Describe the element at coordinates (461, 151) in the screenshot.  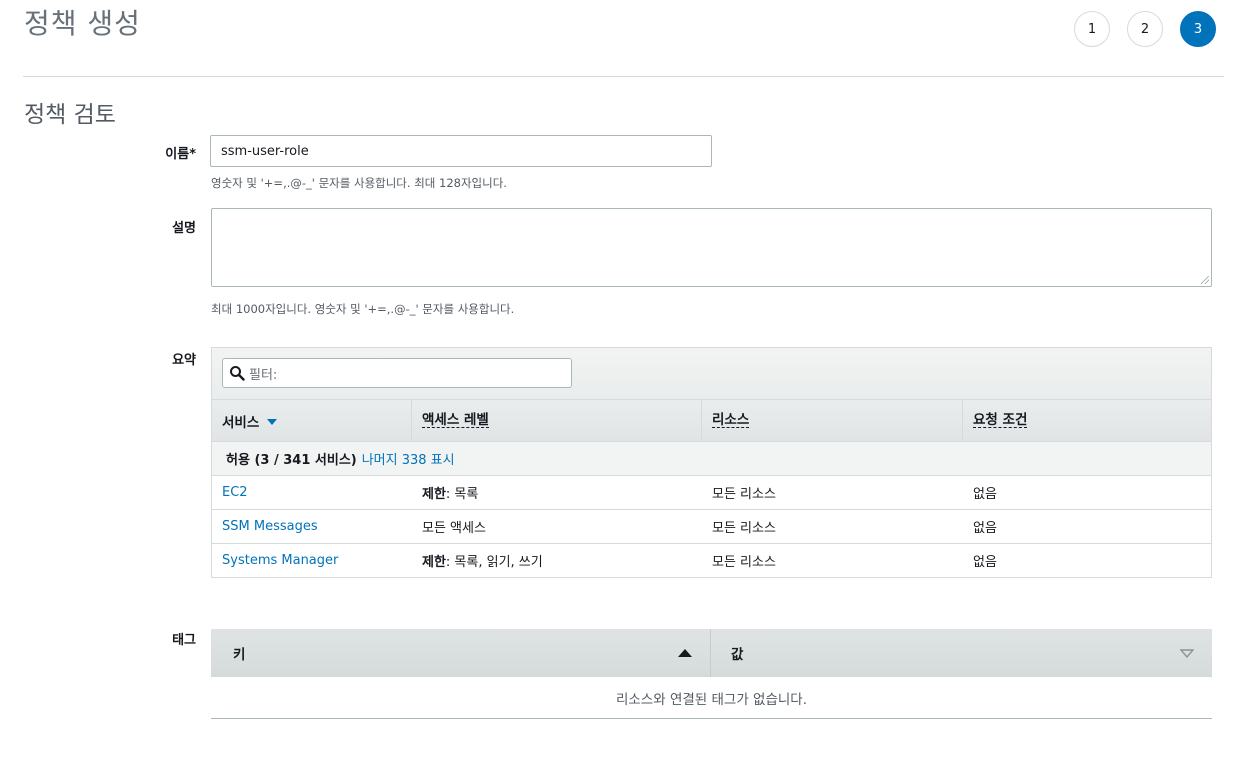
I see `name-input: ssm-user-role` at that location.